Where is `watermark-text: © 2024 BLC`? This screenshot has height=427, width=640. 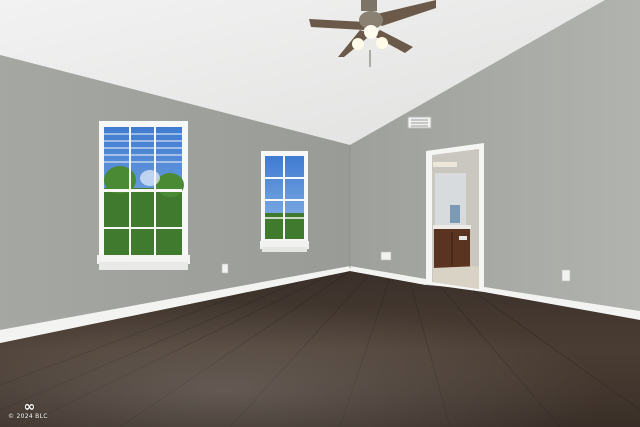
watermark-text: © 2024 BLC is located at coordinates (28, 416).